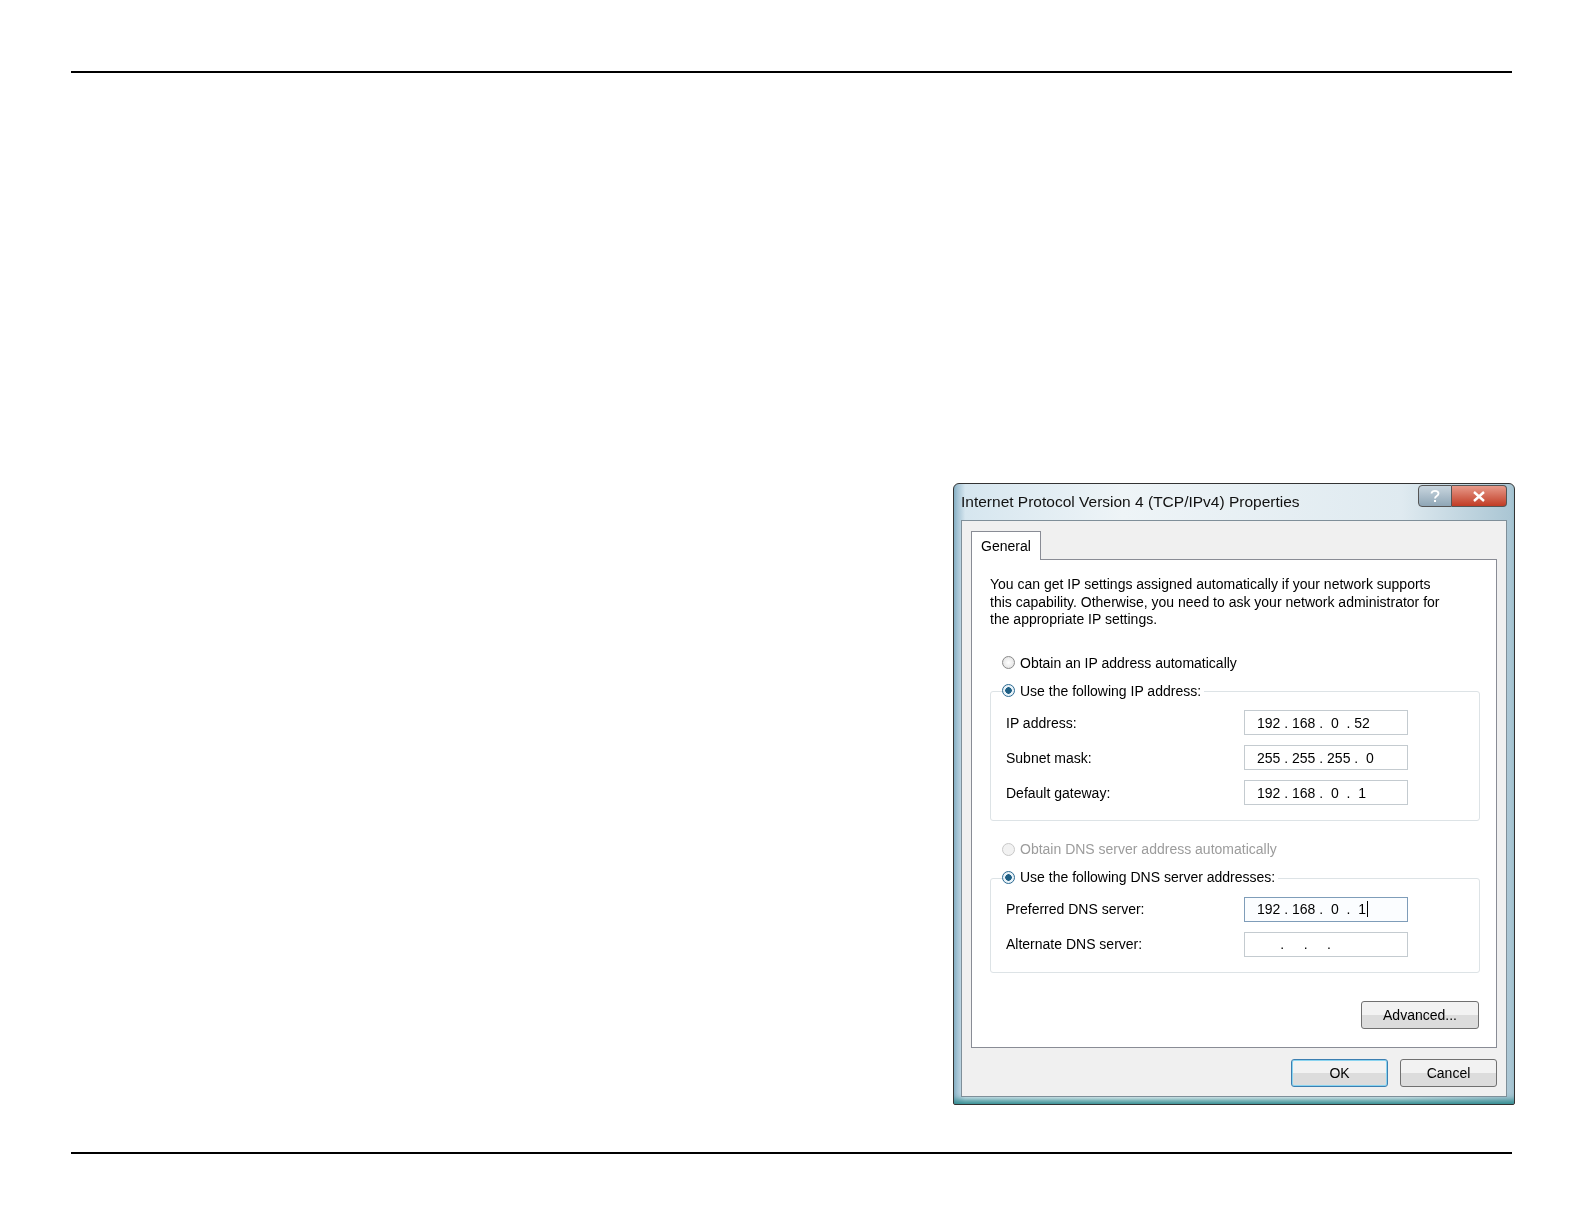  What do you see at coordinates (1326, 757) in the screenshot?
I see `ip-address-field: 255 . 255 . 255 . 0` at bounding box center [1326, 757].